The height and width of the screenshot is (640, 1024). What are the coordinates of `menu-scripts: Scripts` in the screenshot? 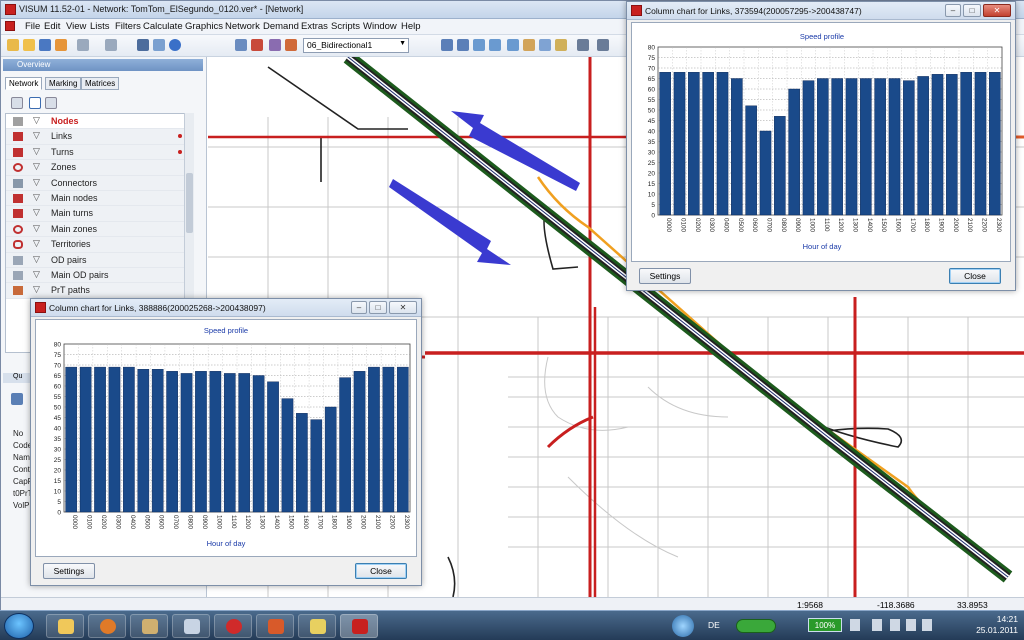 It's located at (345, 26).